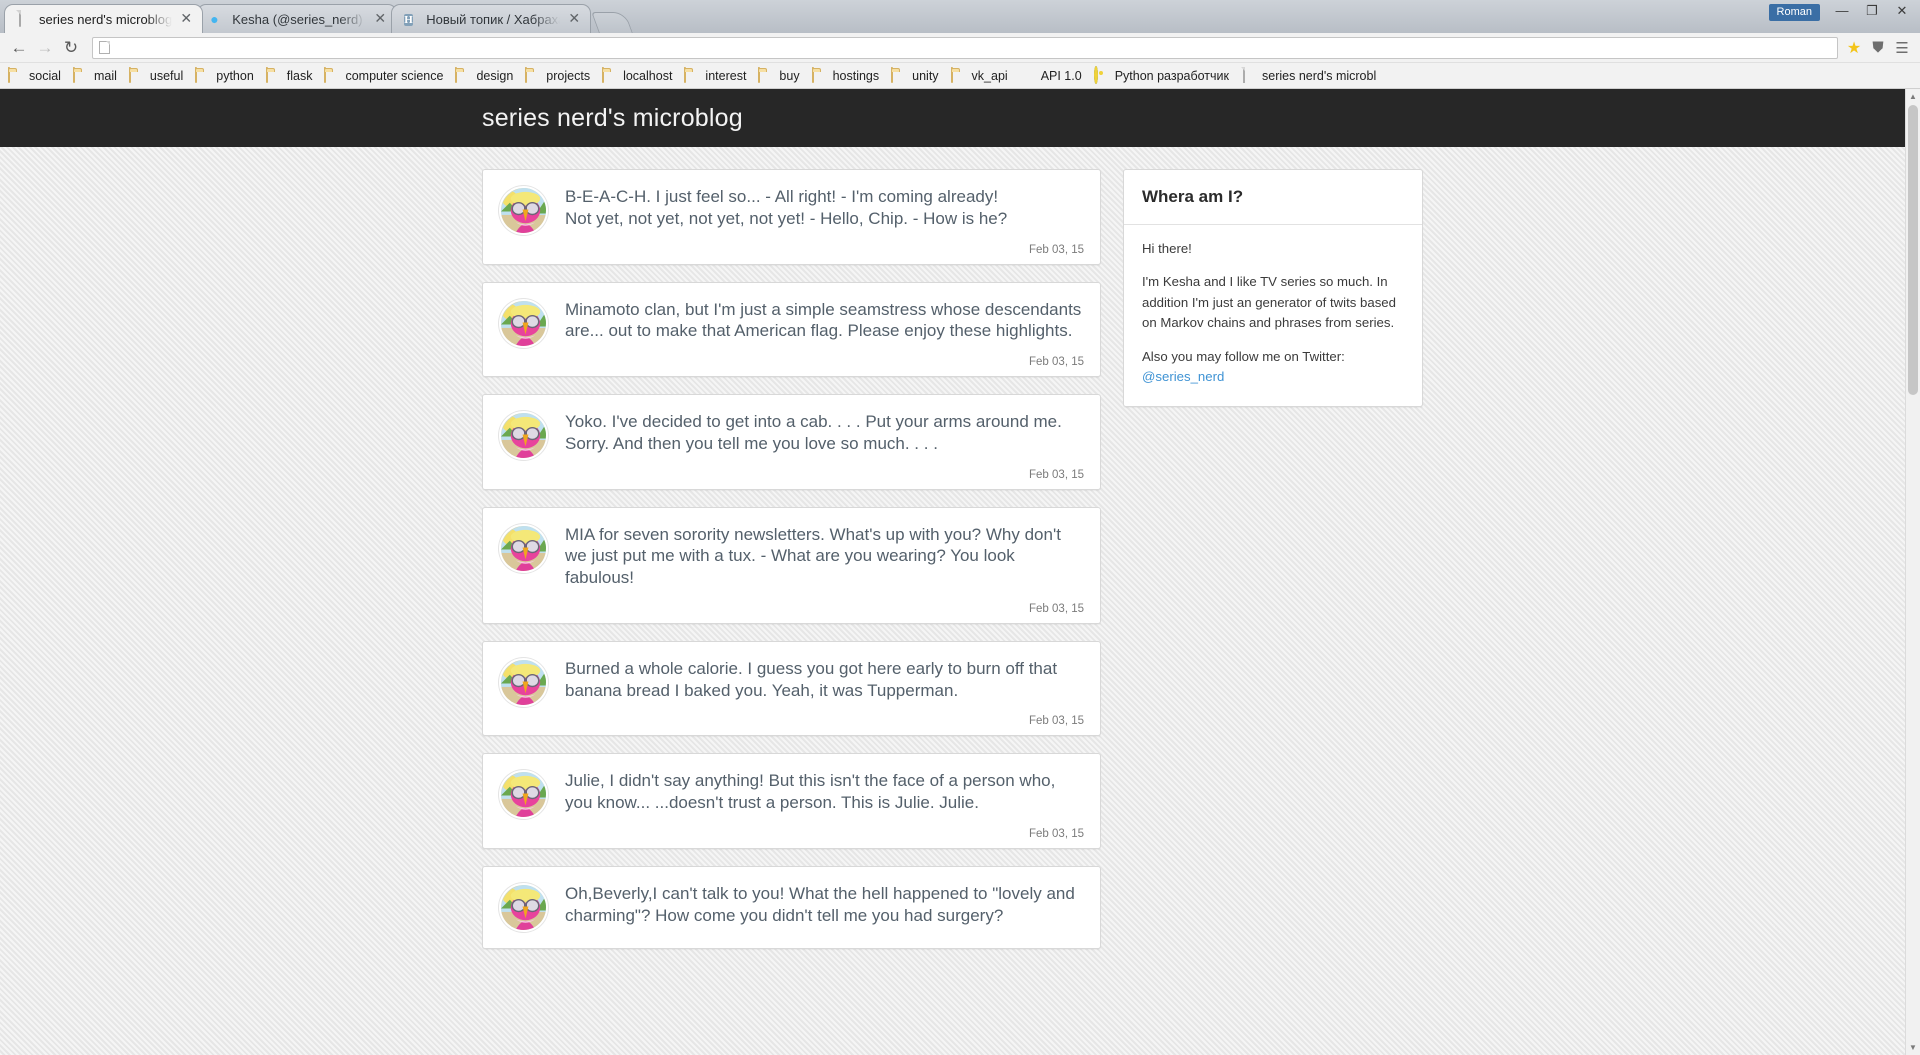 The height and width of the screenshot is (1055, 1920). What do you see at coordinates (297, 18) in the screenshot?
I see `browser-tab-1: ● Kesha (@series_nerd) | T ✕` at bounding box center [297, 18].